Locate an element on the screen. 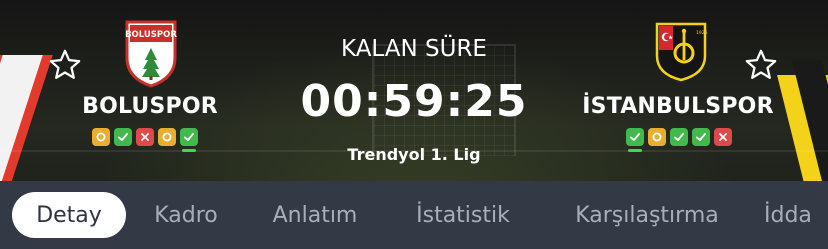 This screenshot has width=828, height=249. remaining-time-label: KALAN SÜRE is located at coordinates (414, 49).